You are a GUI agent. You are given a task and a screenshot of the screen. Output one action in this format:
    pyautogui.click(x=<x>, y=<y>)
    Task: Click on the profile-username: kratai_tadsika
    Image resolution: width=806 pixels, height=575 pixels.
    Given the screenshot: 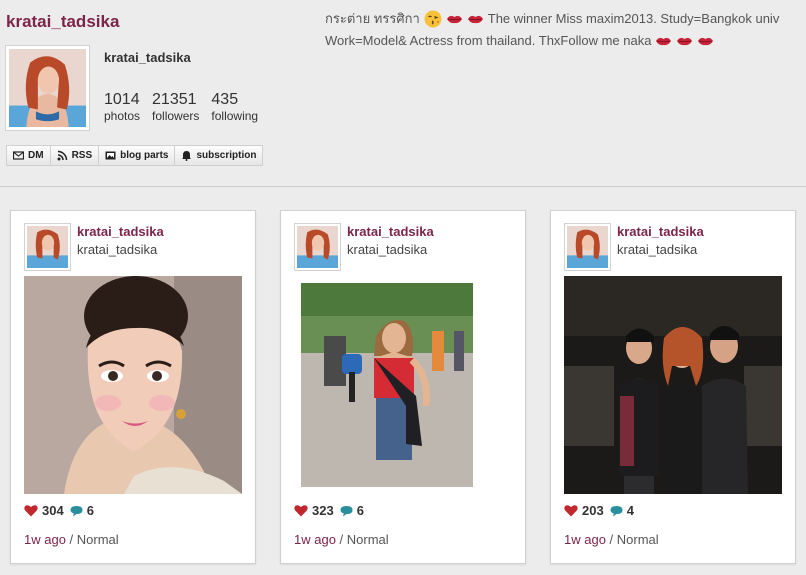 What is the action you would take?
    pyautogui.click(x=147, y=57)
    